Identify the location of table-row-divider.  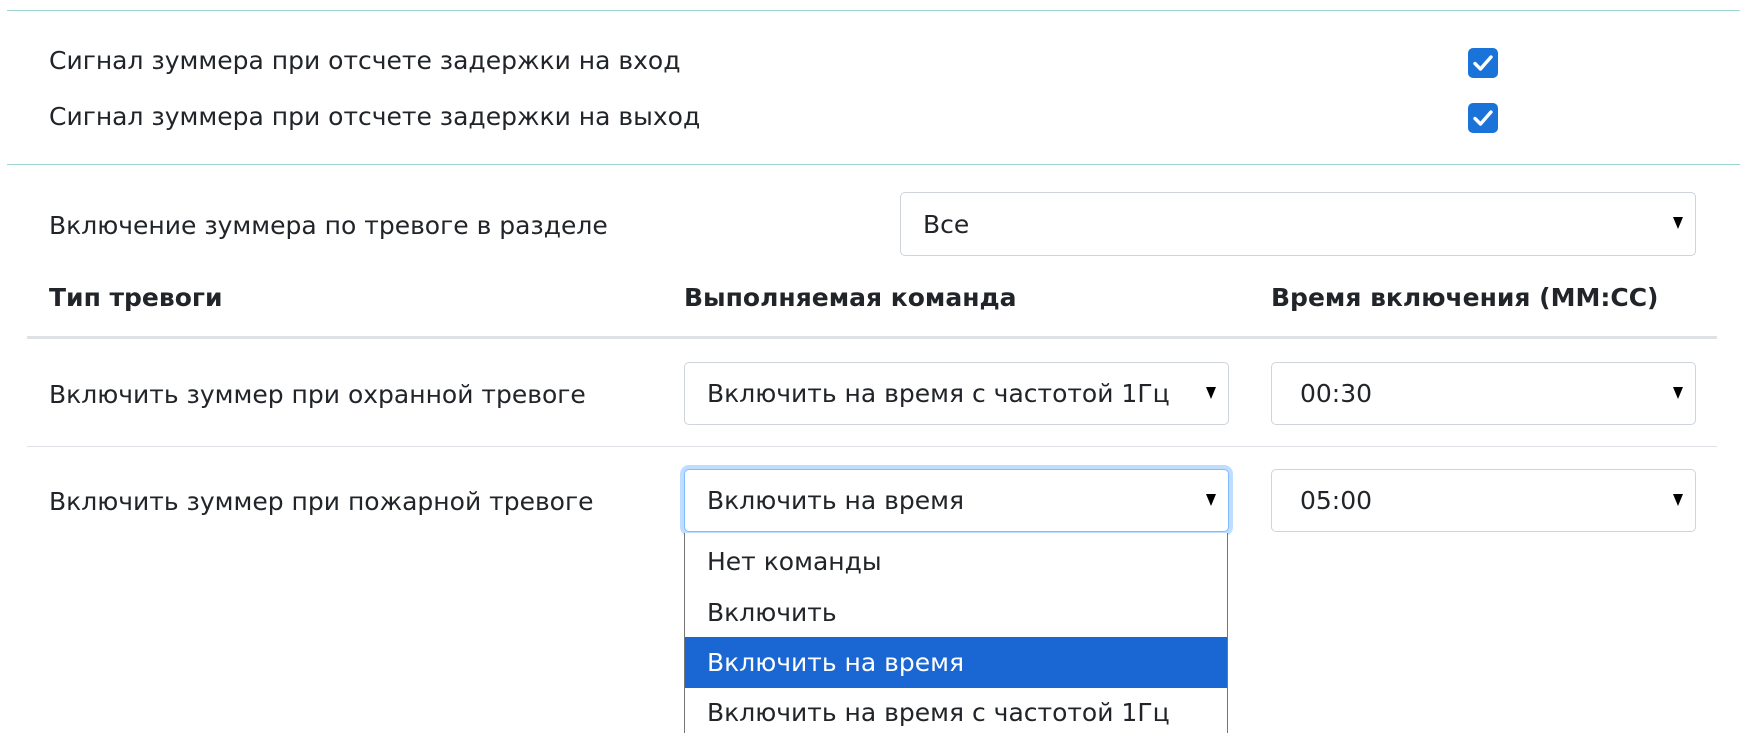
(872, 446).